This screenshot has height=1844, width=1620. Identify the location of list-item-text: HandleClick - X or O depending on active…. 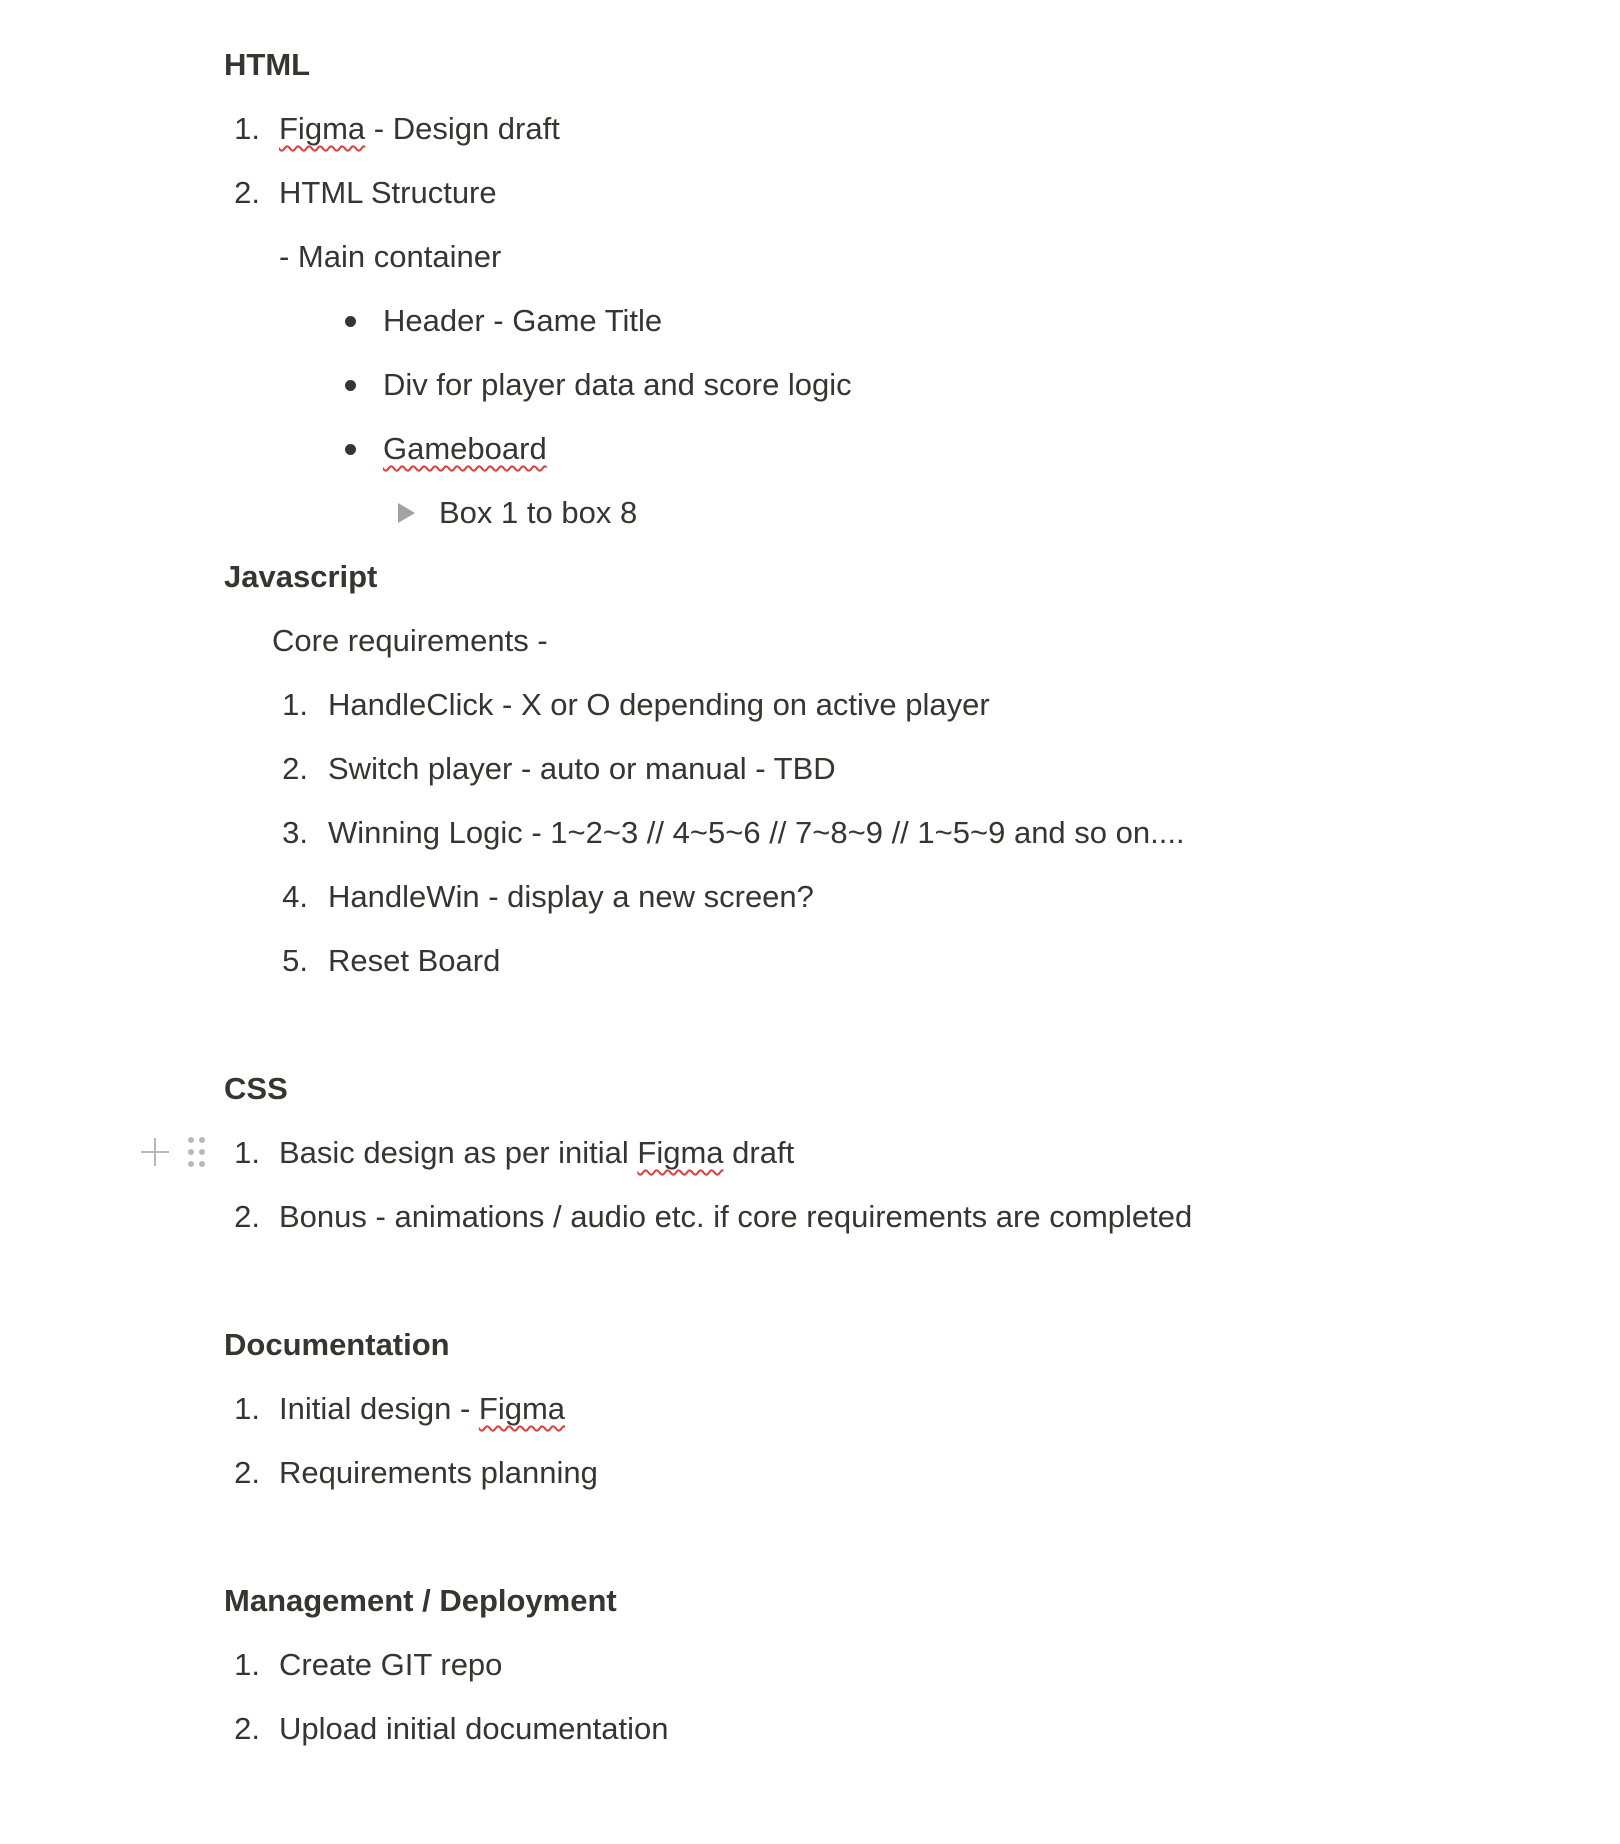
(659, 705).